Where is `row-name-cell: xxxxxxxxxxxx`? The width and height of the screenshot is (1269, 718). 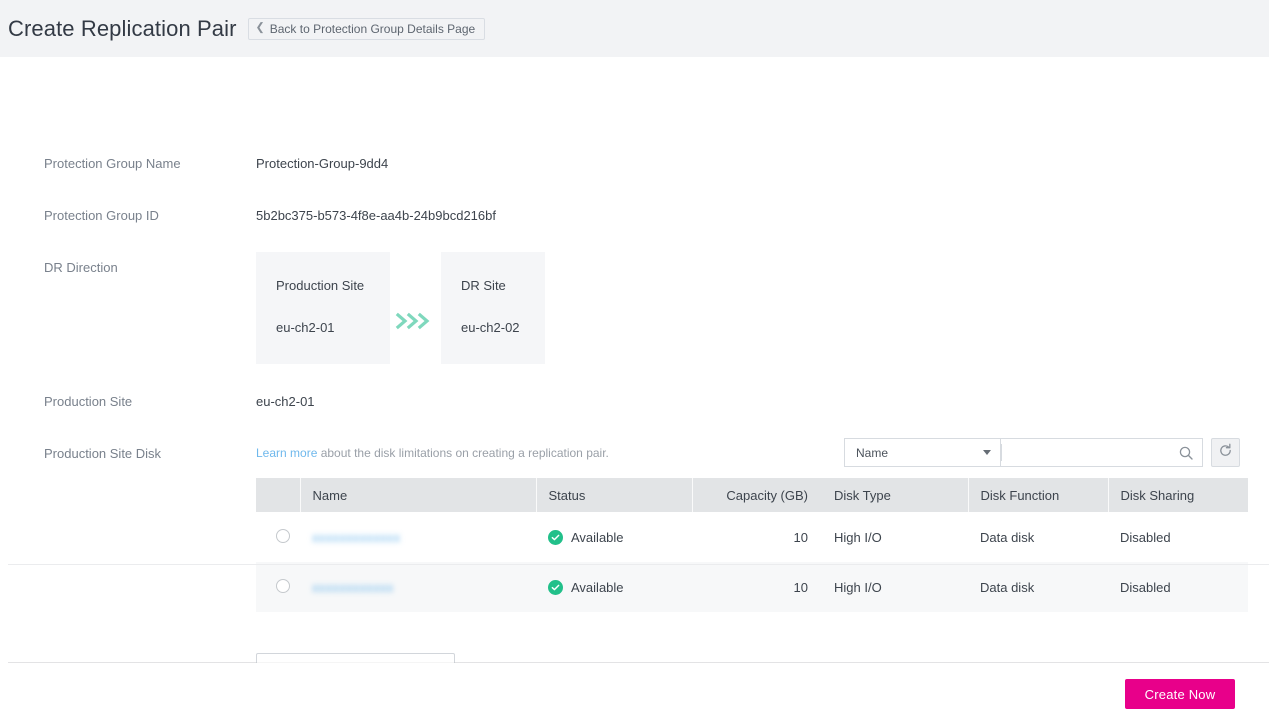
row-name-cell: xxxxxxxxxxxx is located at coordinates (418, 587).